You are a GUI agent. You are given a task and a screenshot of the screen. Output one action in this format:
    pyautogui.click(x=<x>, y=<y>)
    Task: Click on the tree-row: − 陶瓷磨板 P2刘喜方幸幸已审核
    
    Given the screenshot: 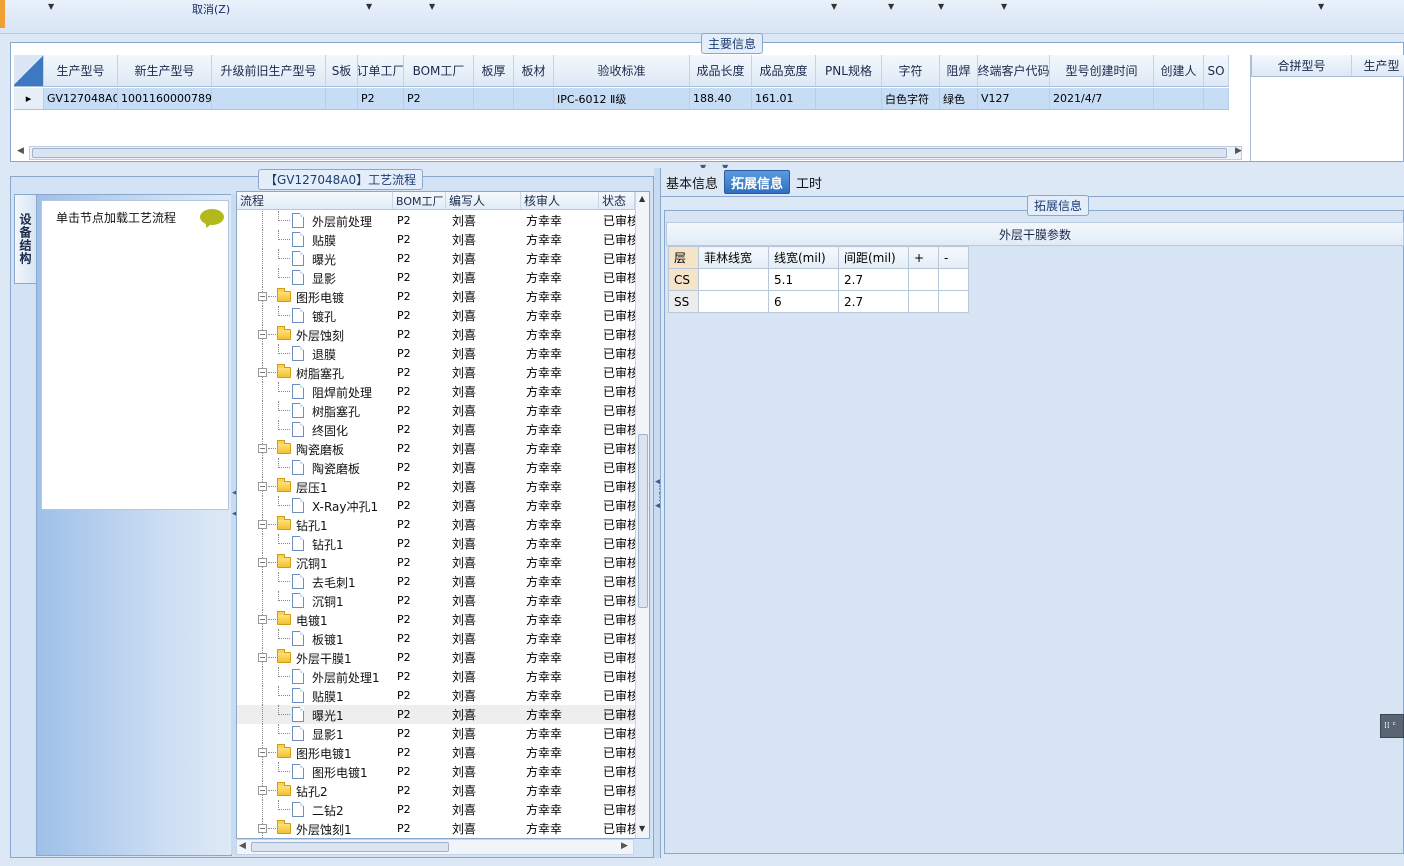 What is the action you would take?
    pyautogui.click(x=436, y=448)
    